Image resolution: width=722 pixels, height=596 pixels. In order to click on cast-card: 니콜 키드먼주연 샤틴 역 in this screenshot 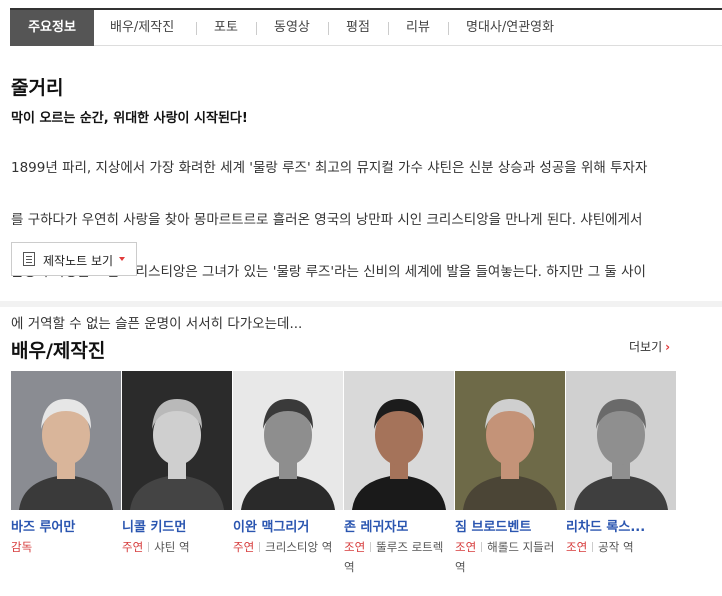, I will do `click(177, 471)`.